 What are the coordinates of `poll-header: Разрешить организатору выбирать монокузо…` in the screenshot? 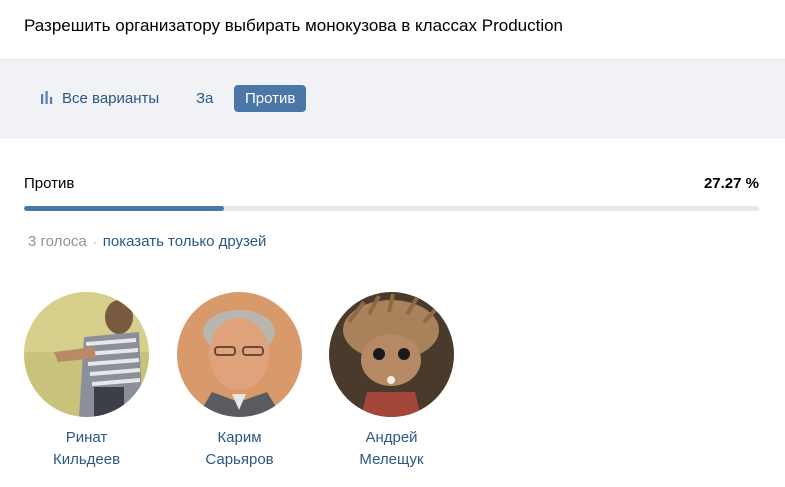 It's located at (392, 30).